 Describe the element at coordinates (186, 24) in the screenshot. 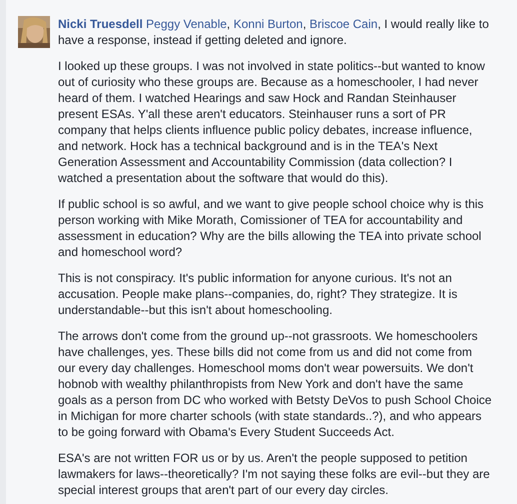

I see `mention-link: Peggy Venable` at that location.